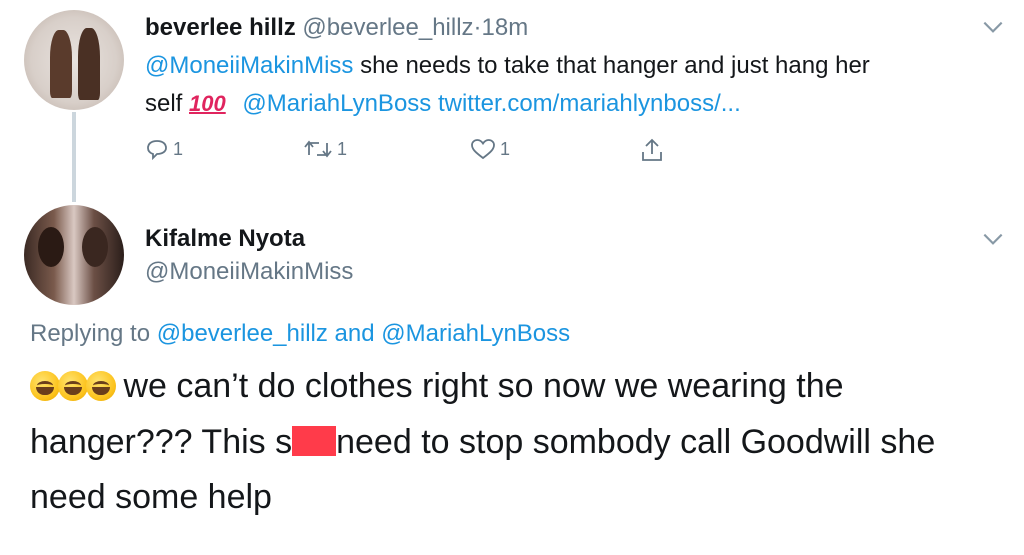  Describe the element at coordinates (475, 333) in the screenshot. I see `replying-user2: @MariahLynBoss` at that location.